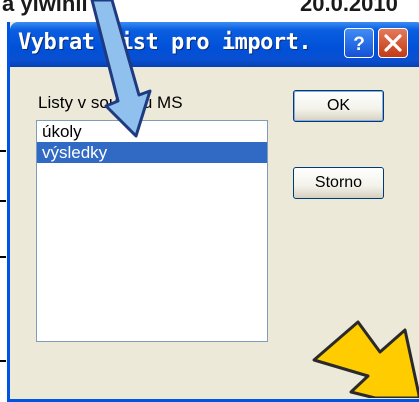  I want to click on callout-arrow-icon, so click(365, 359).